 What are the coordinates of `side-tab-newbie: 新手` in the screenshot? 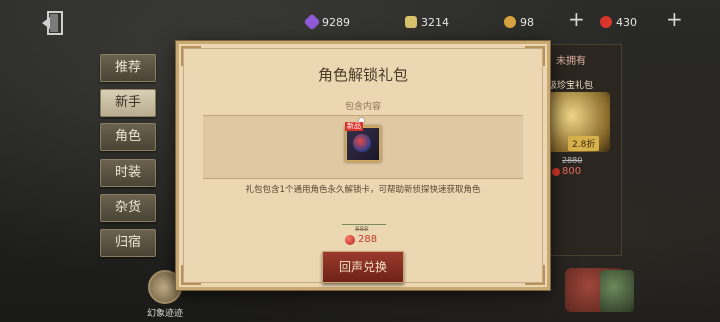 It's located at (128, 103).